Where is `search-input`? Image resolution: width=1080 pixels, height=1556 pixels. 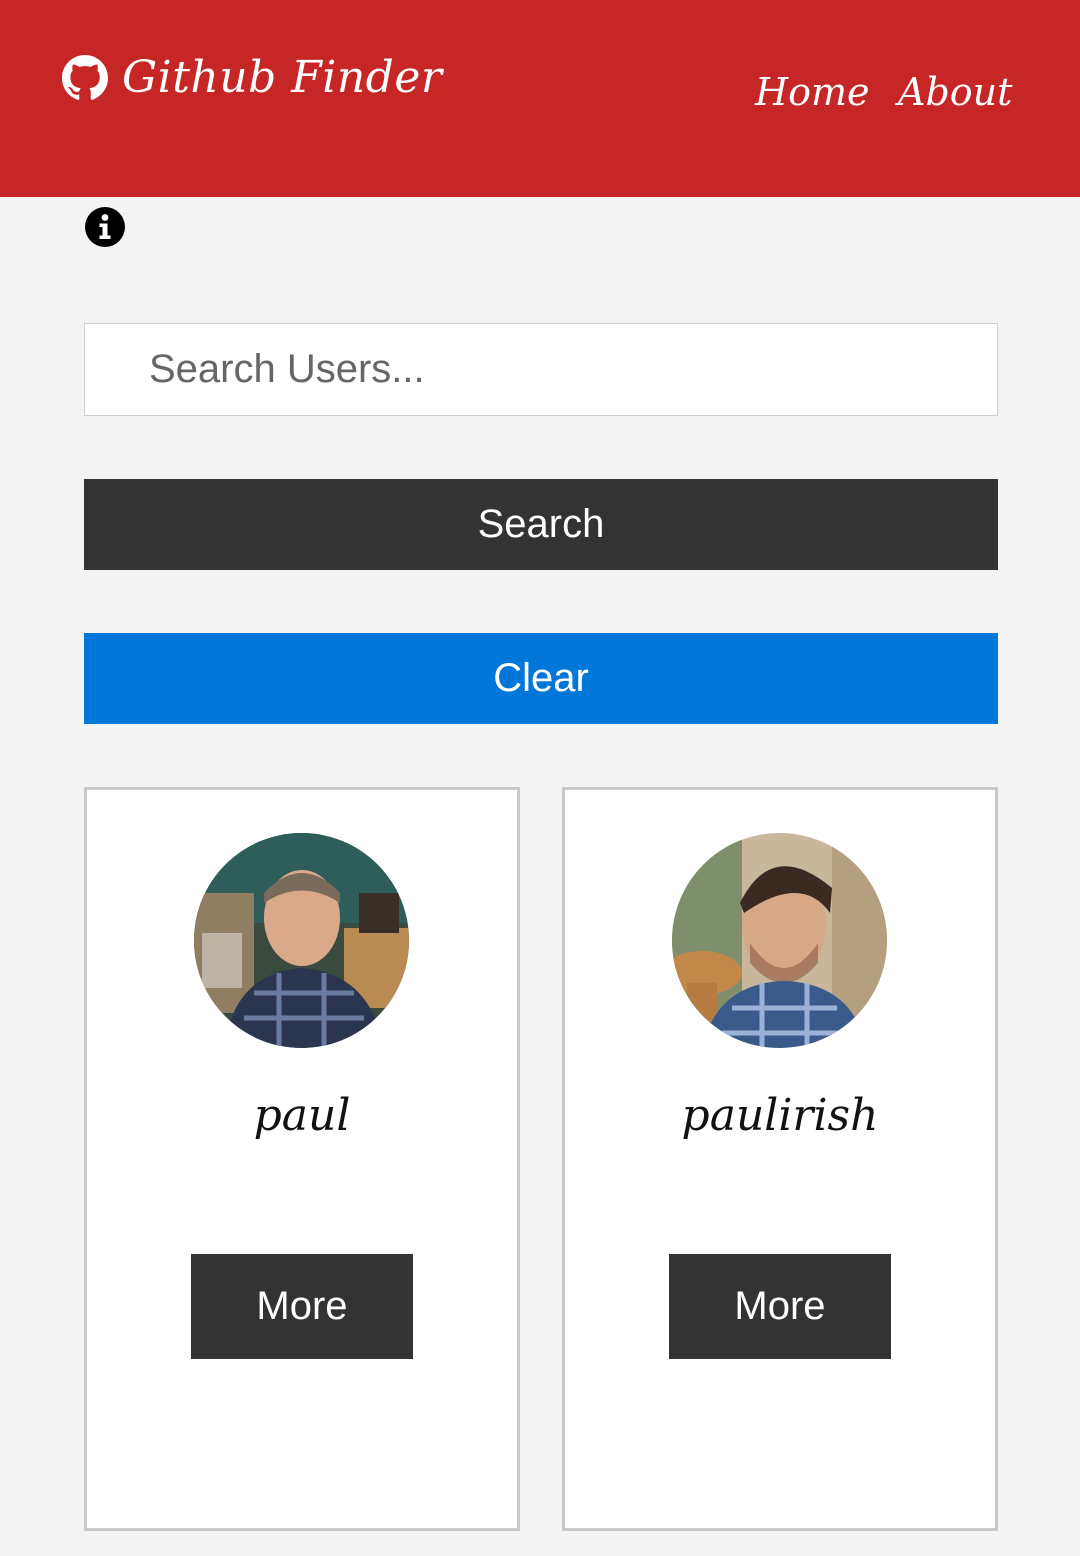
search-input is located at coordinates (541, 369).